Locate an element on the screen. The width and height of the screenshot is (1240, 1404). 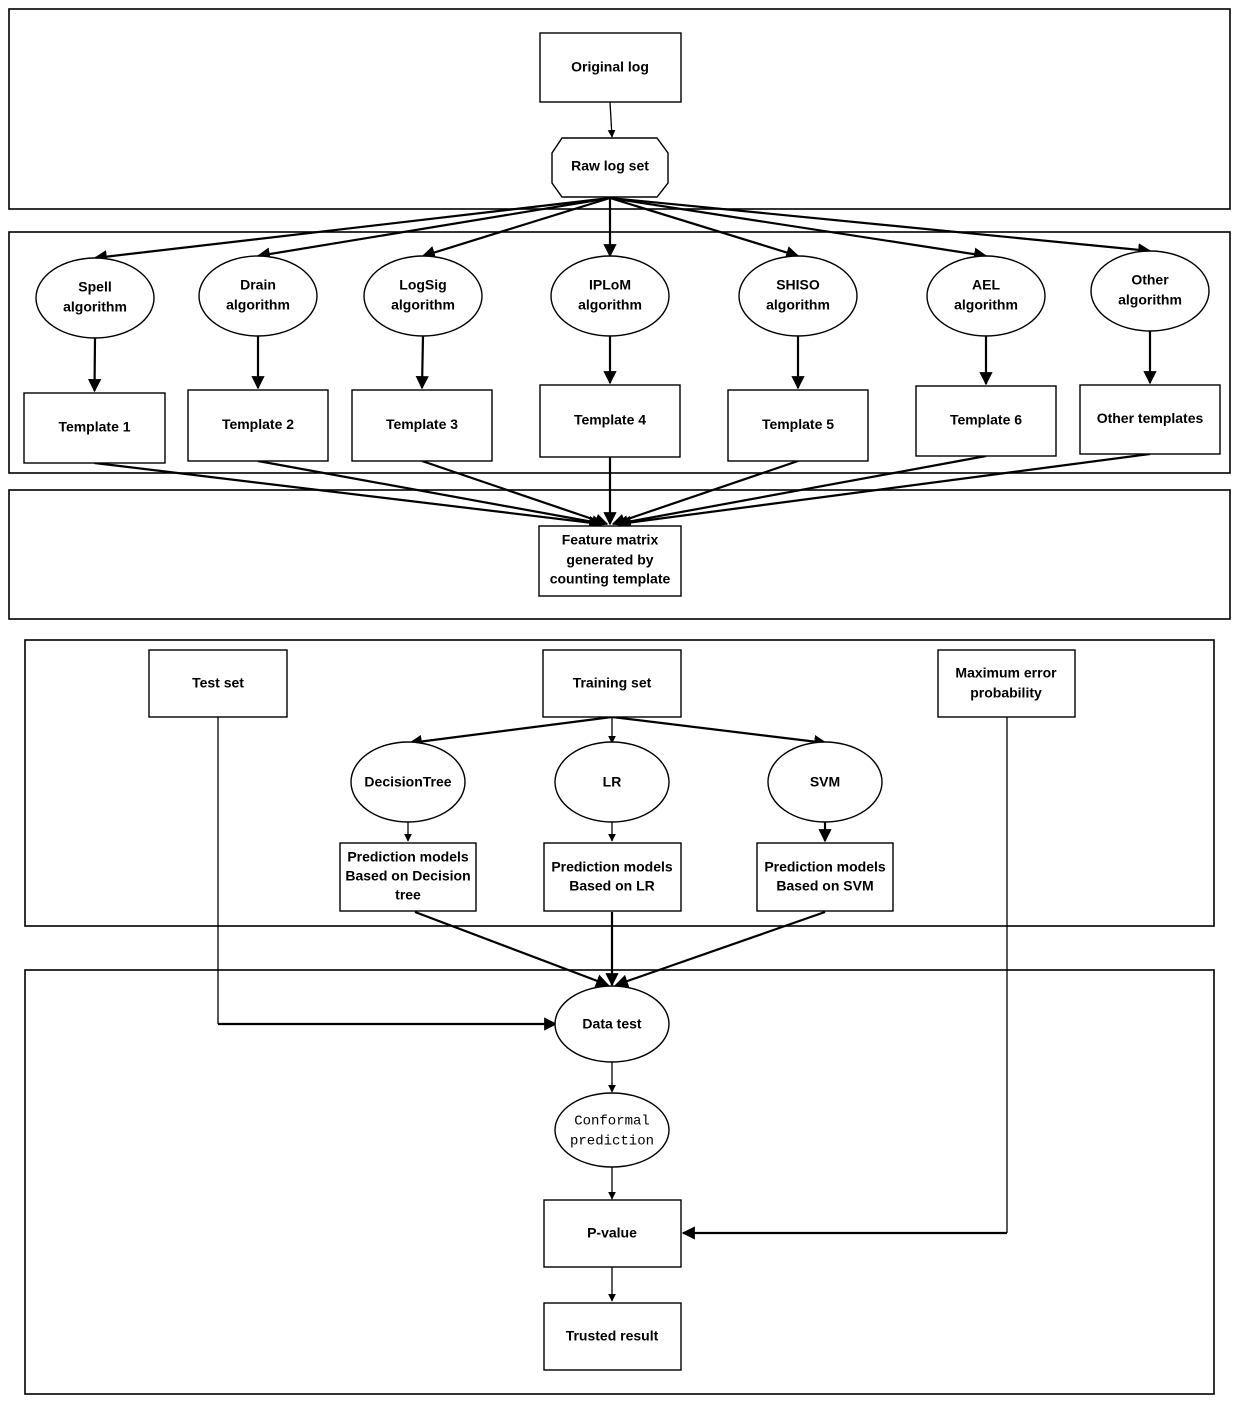
node-template-2: Template 2 is located at coordinates (258, 425).